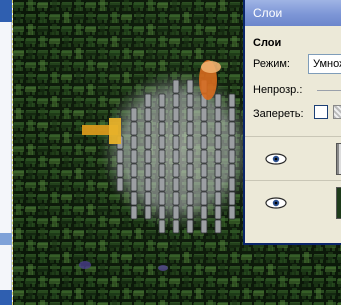  I want to click on editor-left-strip, so click(6, 152).